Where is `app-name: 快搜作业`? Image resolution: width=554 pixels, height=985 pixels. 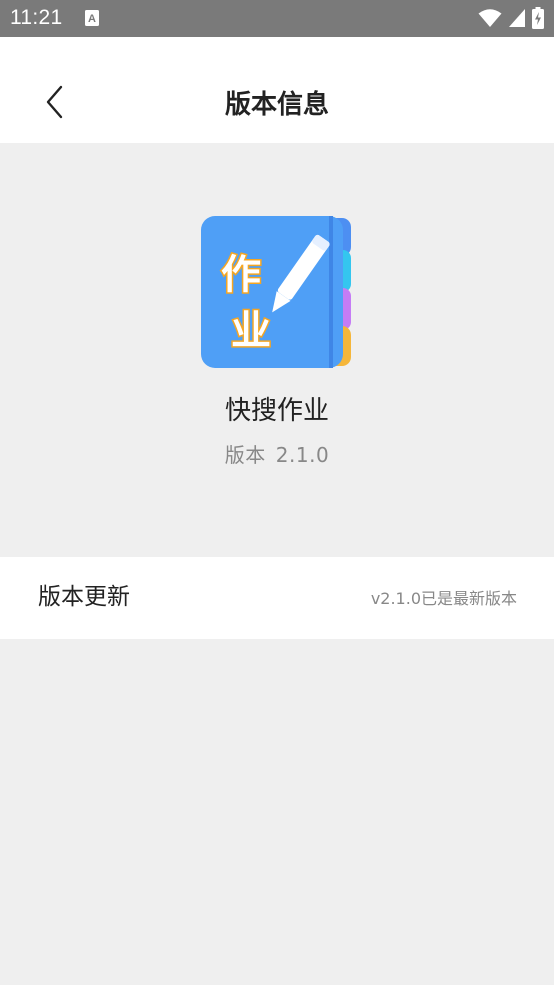 app-name: 快搜作业 is located at coordinates (276, 411).